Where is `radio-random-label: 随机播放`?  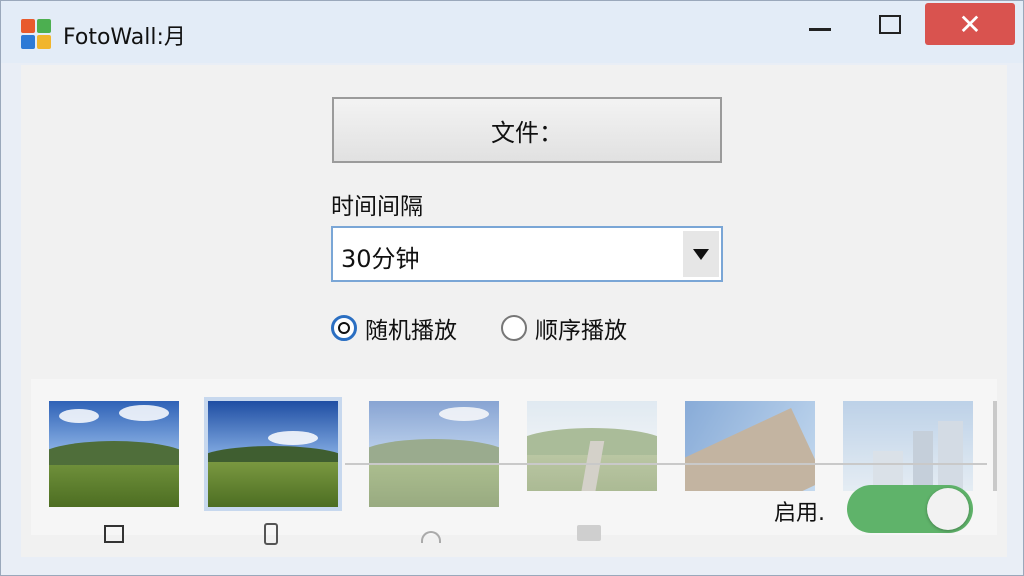 radio-random-label: 随机播放 is located at coordinates (411, 331).